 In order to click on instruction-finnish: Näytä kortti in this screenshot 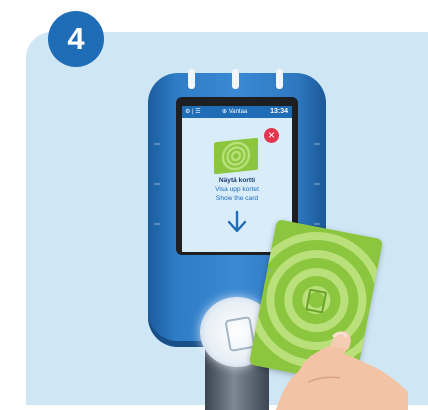, I will do `click(237, 180)`.